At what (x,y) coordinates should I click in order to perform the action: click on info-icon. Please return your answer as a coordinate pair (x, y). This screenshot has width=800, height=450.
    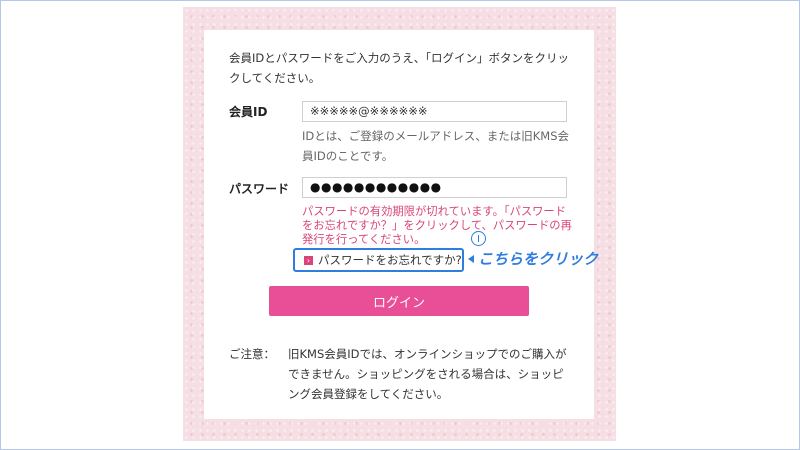
    Looking at the image, I should click on (478, 238).